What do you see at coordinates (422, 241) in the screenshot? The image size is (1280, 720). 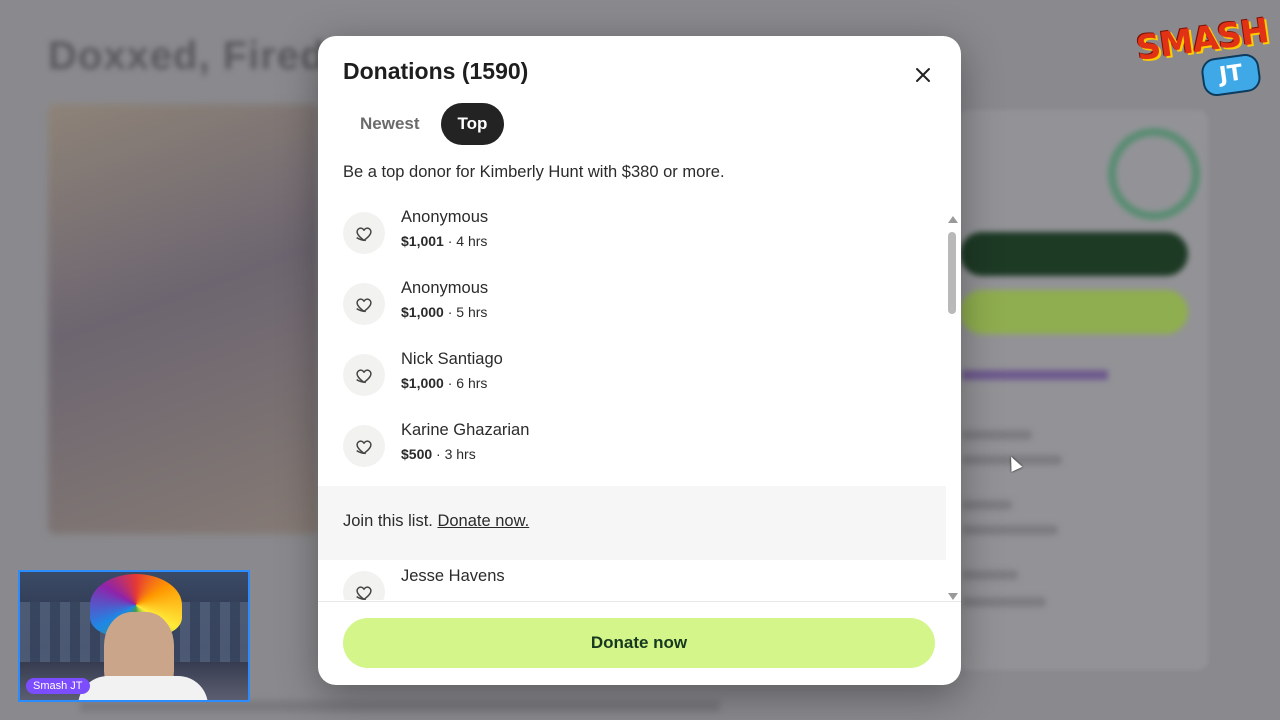 I see `donation-amount: $1,001` at bounding box center [422, 241].